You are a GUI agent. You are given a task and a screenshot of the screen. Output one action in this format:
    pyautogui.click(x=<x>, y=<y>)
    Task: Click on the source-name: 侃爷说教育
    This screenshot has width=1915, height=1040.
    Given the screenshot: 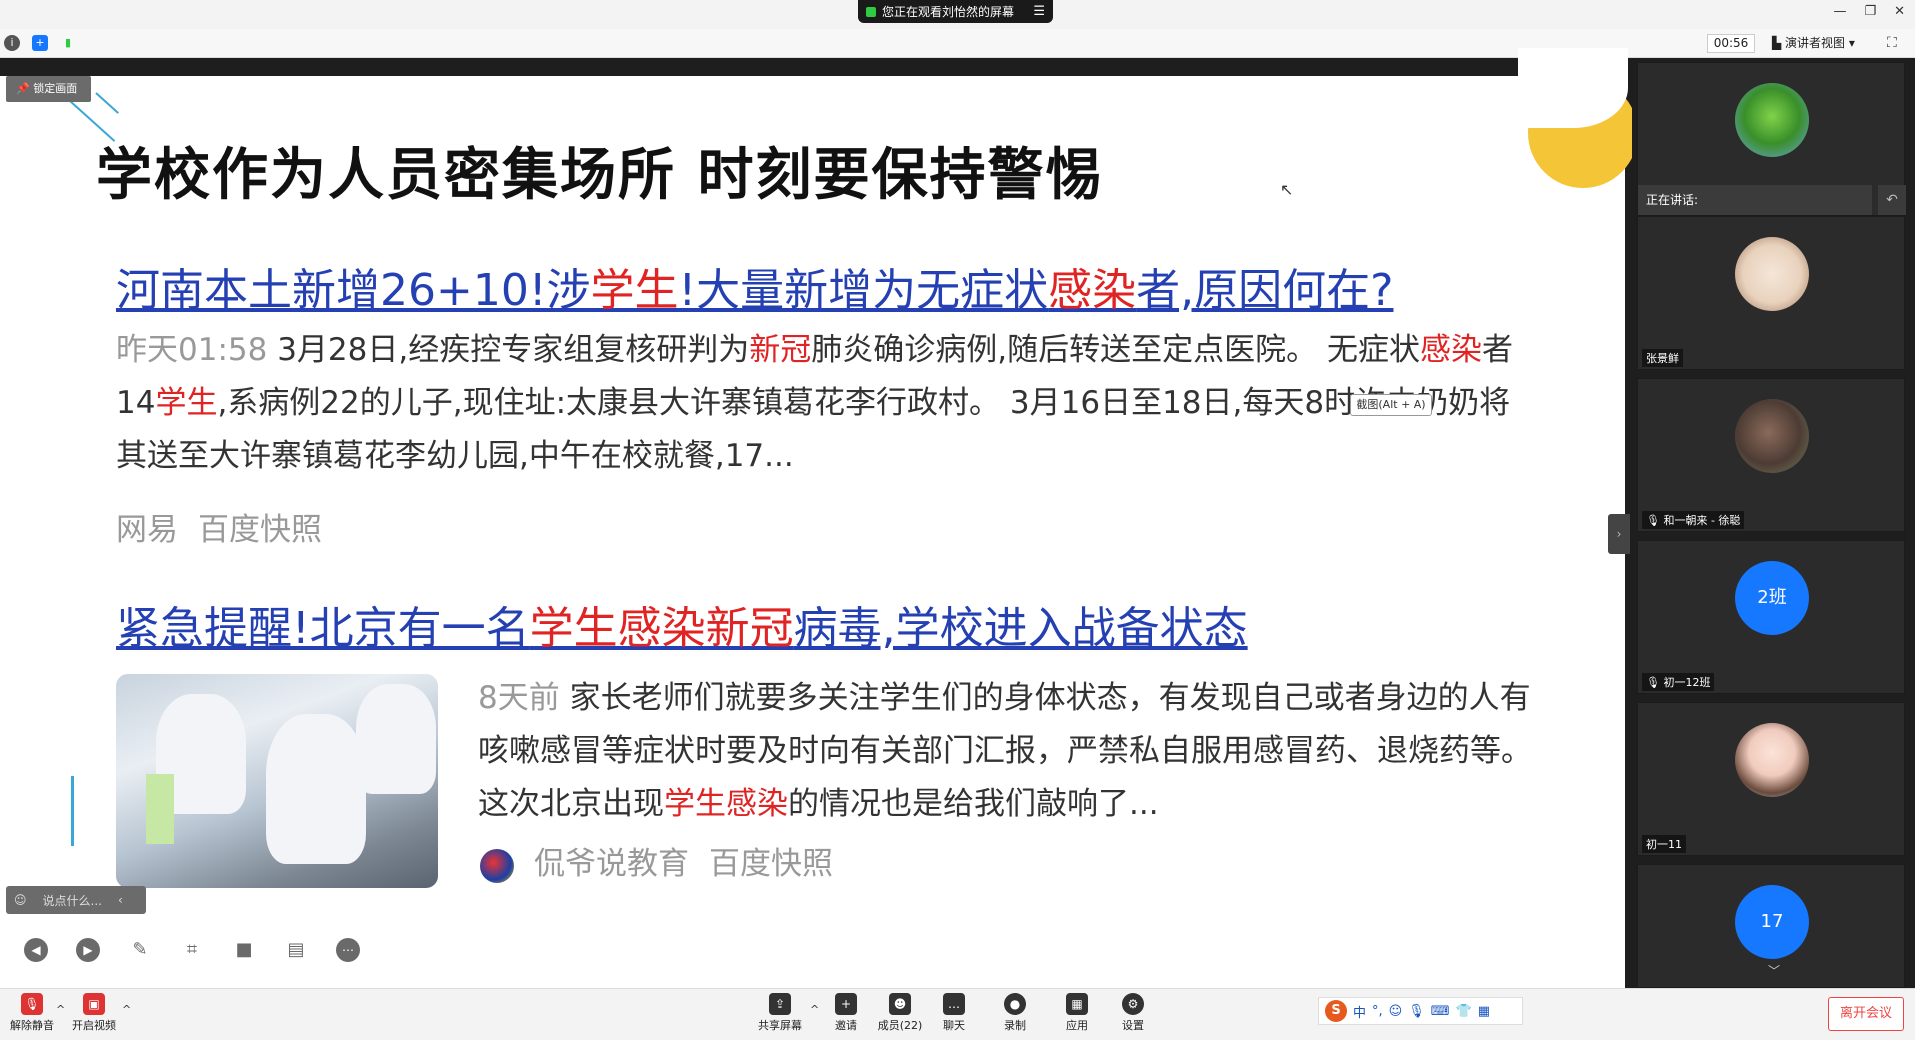 What is the action you would take?
    pyautogui.click(x=611, y=864)
    